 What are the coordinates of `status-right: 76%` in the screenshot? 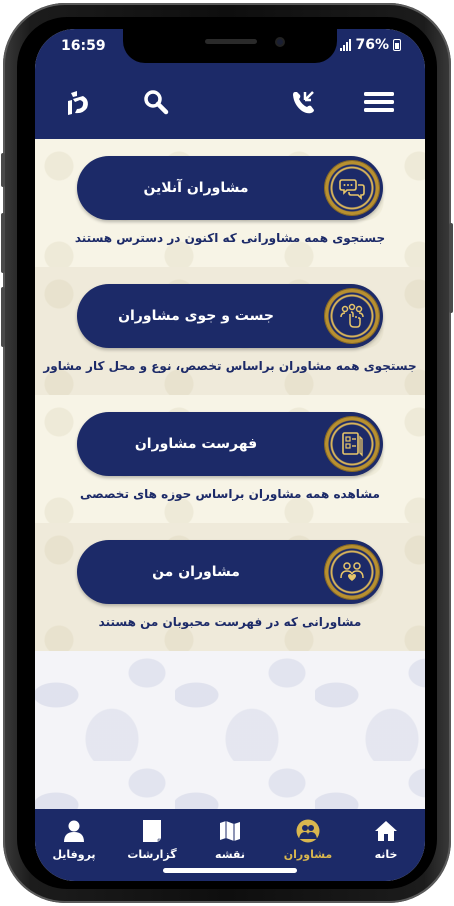 It's located at (370, 45).